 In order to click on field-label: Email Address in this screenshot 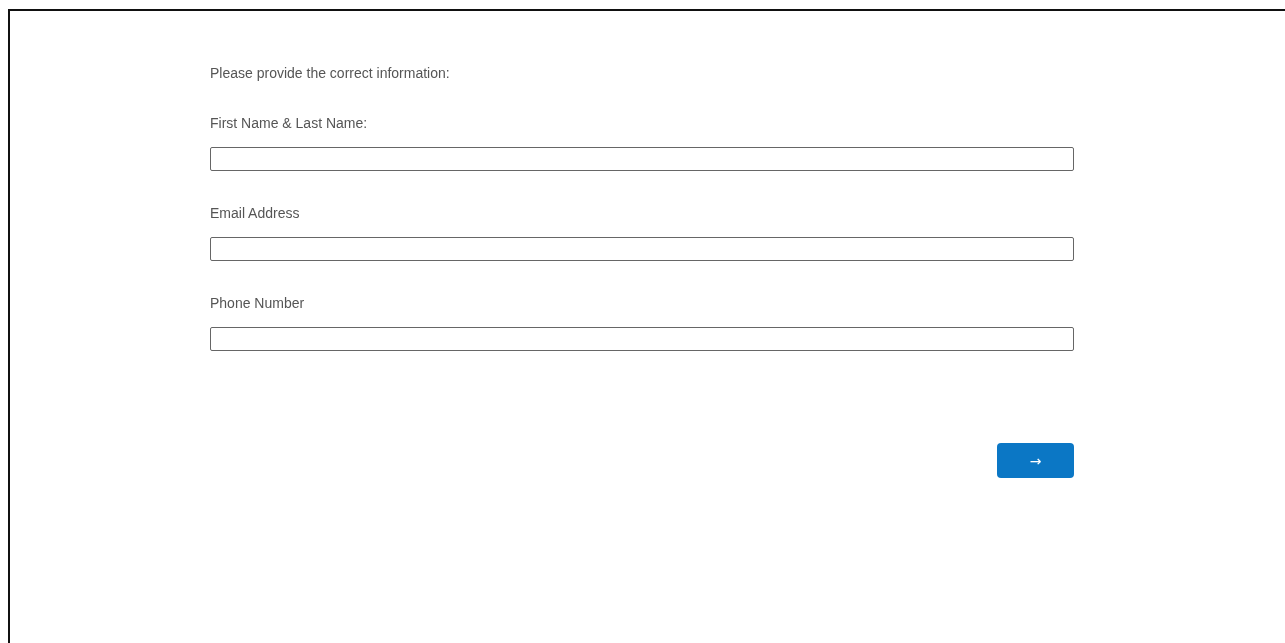, I will do `click(255, 213)`.